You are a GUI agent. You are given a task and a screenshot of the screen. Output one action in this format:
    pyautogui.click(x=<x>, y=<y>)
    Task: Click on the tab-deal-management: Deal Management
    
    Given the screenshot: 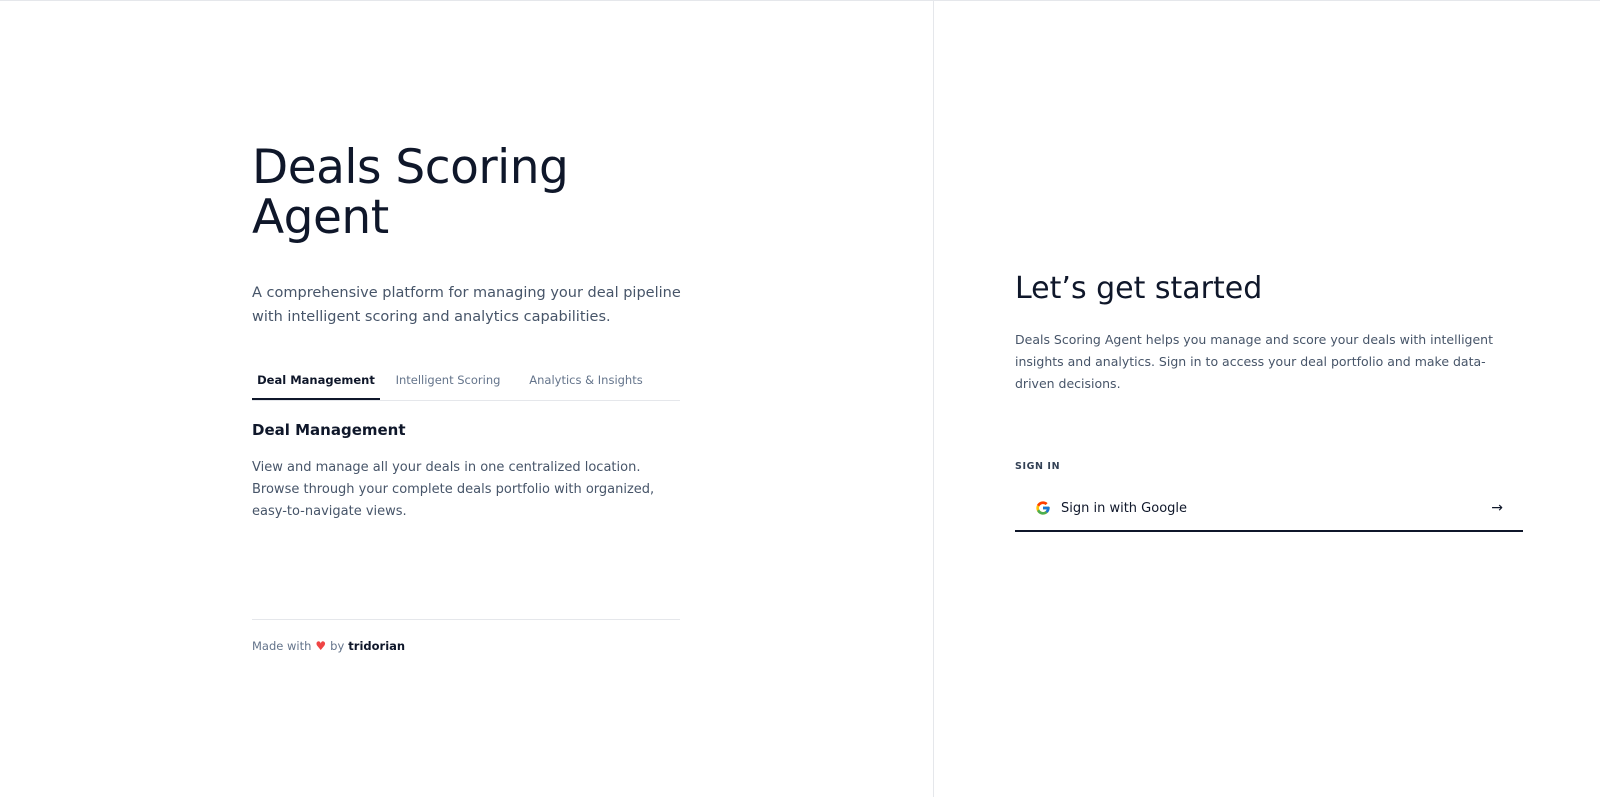 What is the action you would take?
    pyautogui.click(x=316, y=380)
    